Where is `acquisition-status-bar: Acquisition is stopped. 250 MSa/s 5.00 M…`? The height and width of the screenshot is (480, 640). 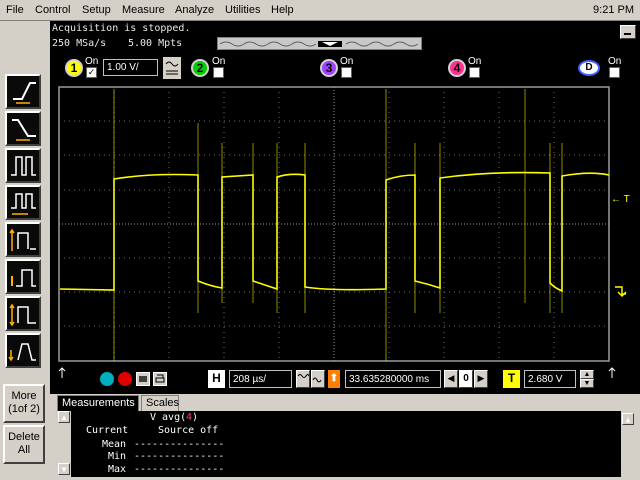
acquisition-status-bar: Acquisition is stopped. 250 MSa/s 5.00 M… is located at coordinates (345, 38).